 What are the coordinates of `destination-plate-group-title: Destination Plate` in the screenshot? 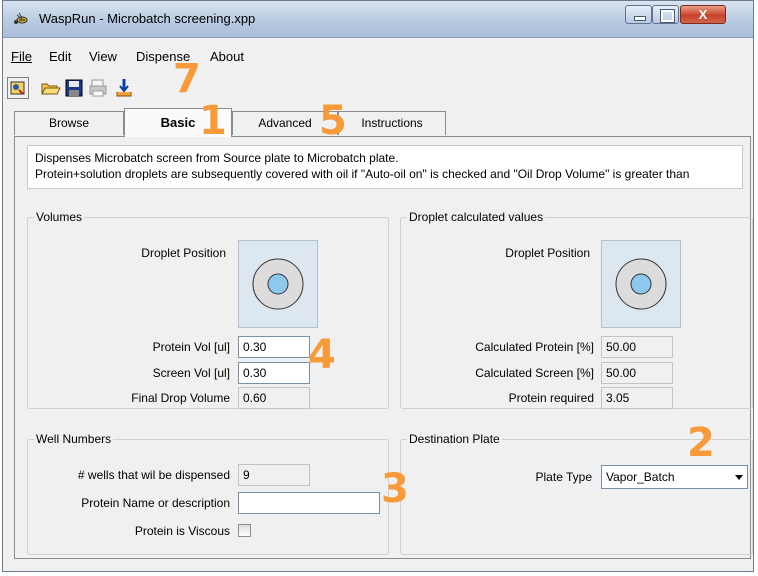 It's located at (454, 439).